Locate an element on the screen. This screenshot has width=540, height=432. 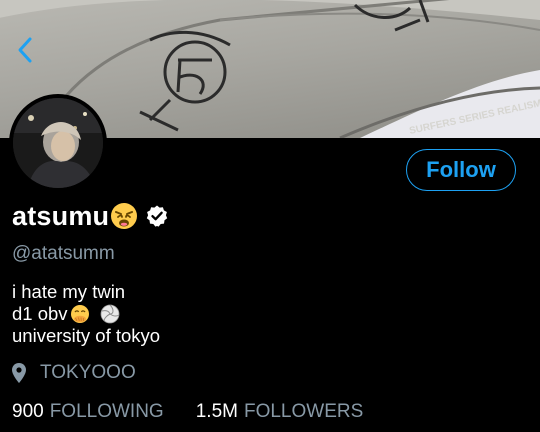
volleyball-emoji is located at coordinates (110, 314).